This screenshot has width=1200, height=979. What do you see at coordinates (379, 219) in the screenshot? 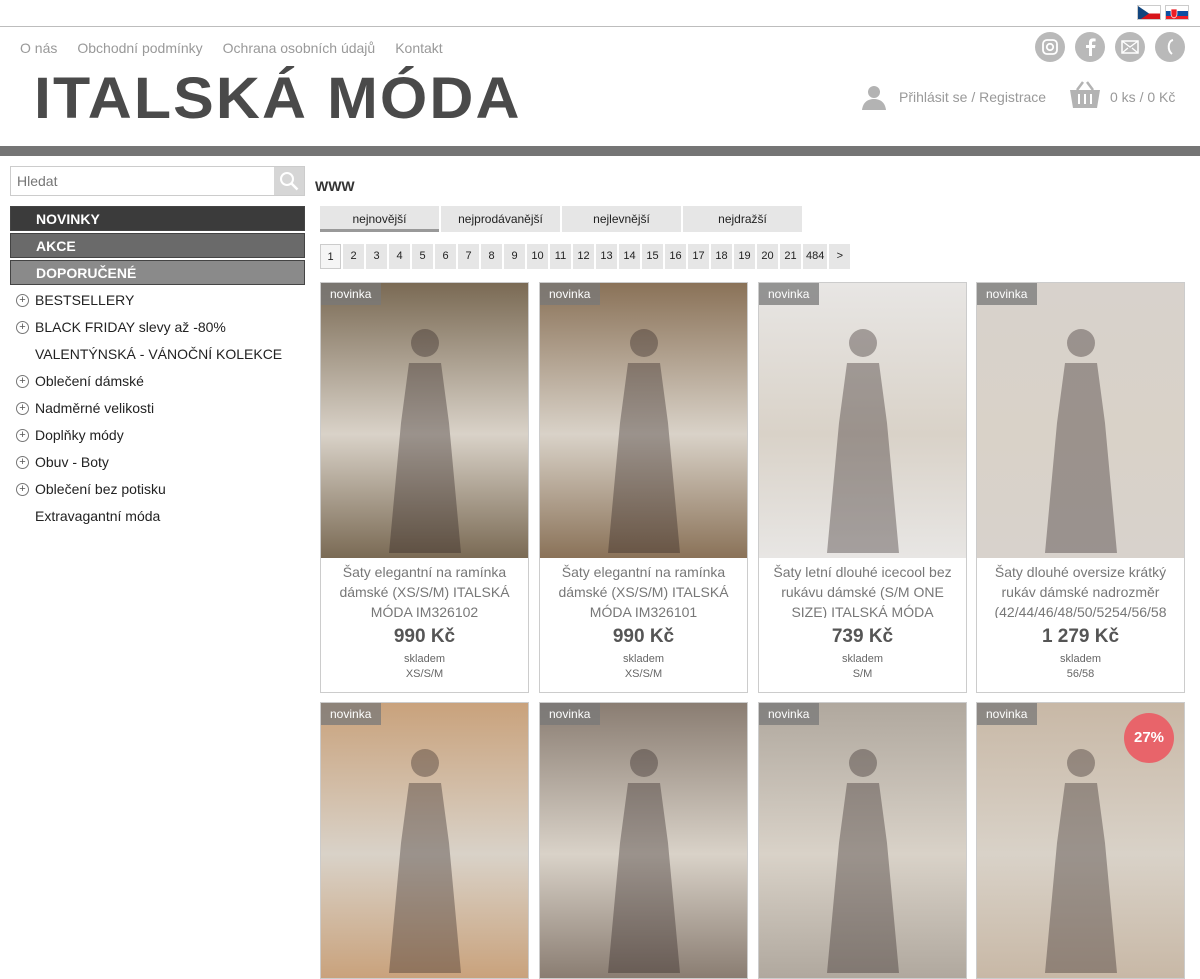
I see `sort-newest-tab: nejnovější` at bounding box center [379, 219].